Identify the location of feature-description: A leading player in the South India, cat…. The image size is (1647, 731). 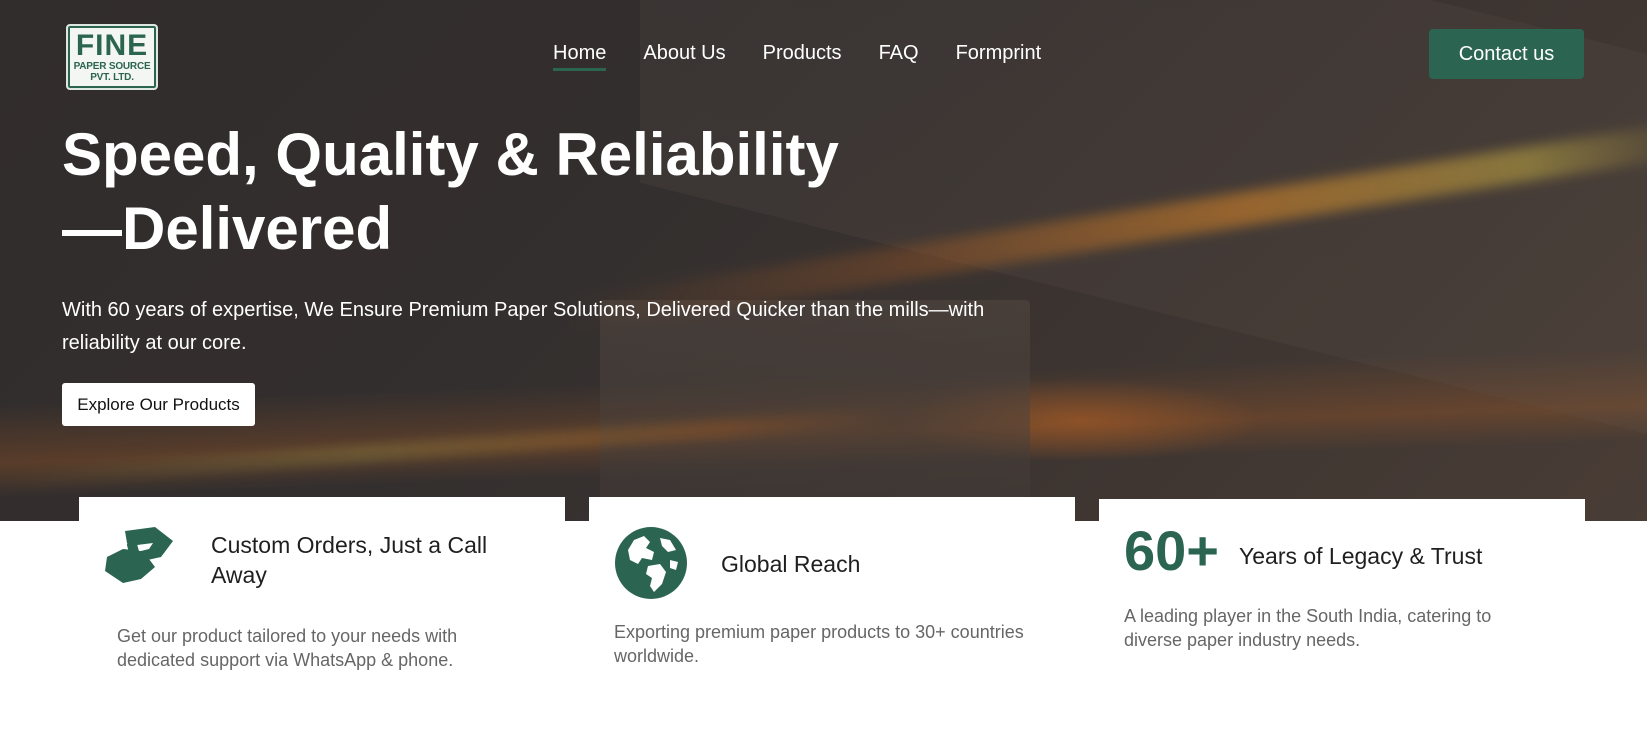
(1308, 628).